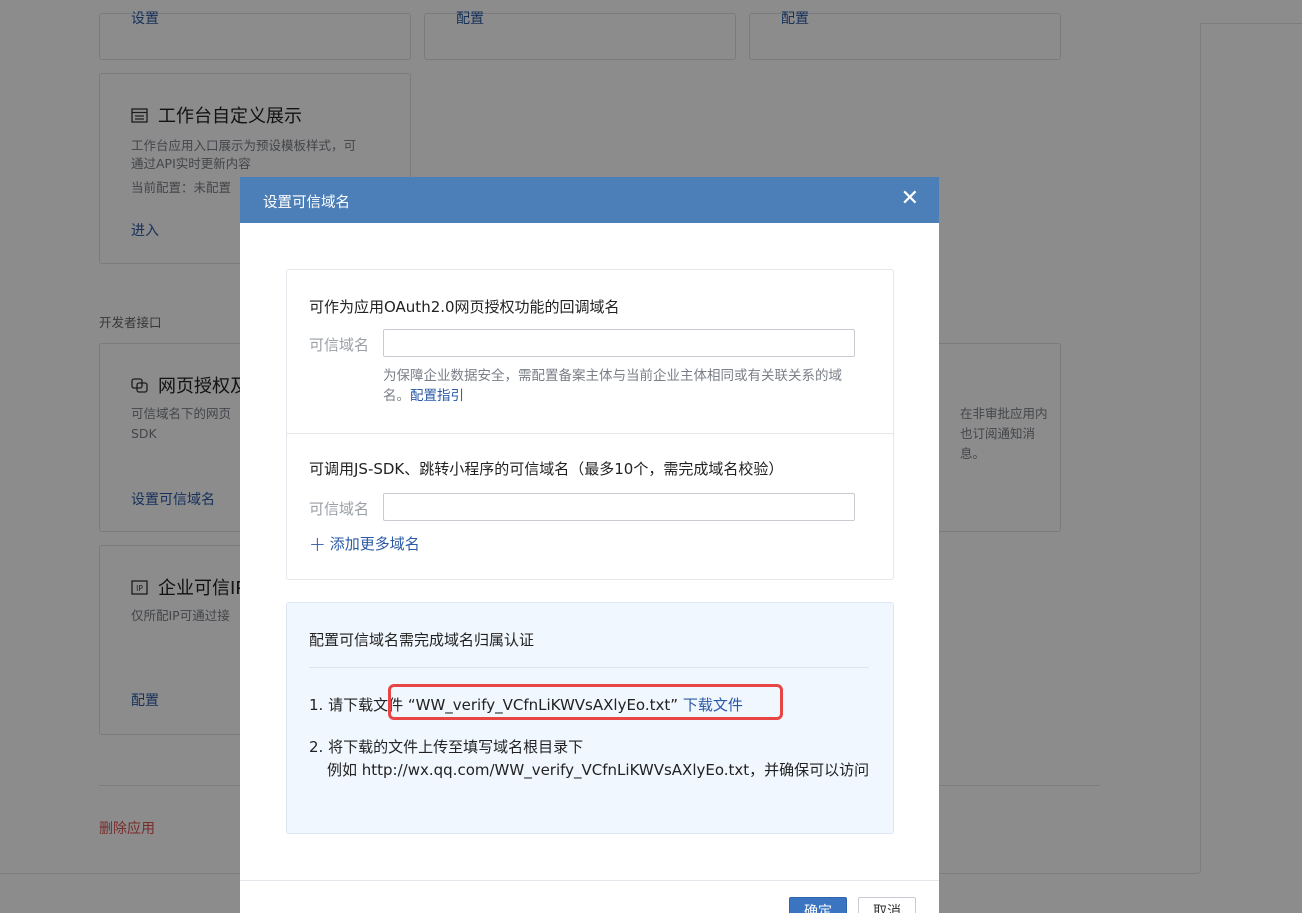  What do you see at coordinates (589, 667) in the screenshot?
I see `verify-divider` at bounding box center [589, 667].